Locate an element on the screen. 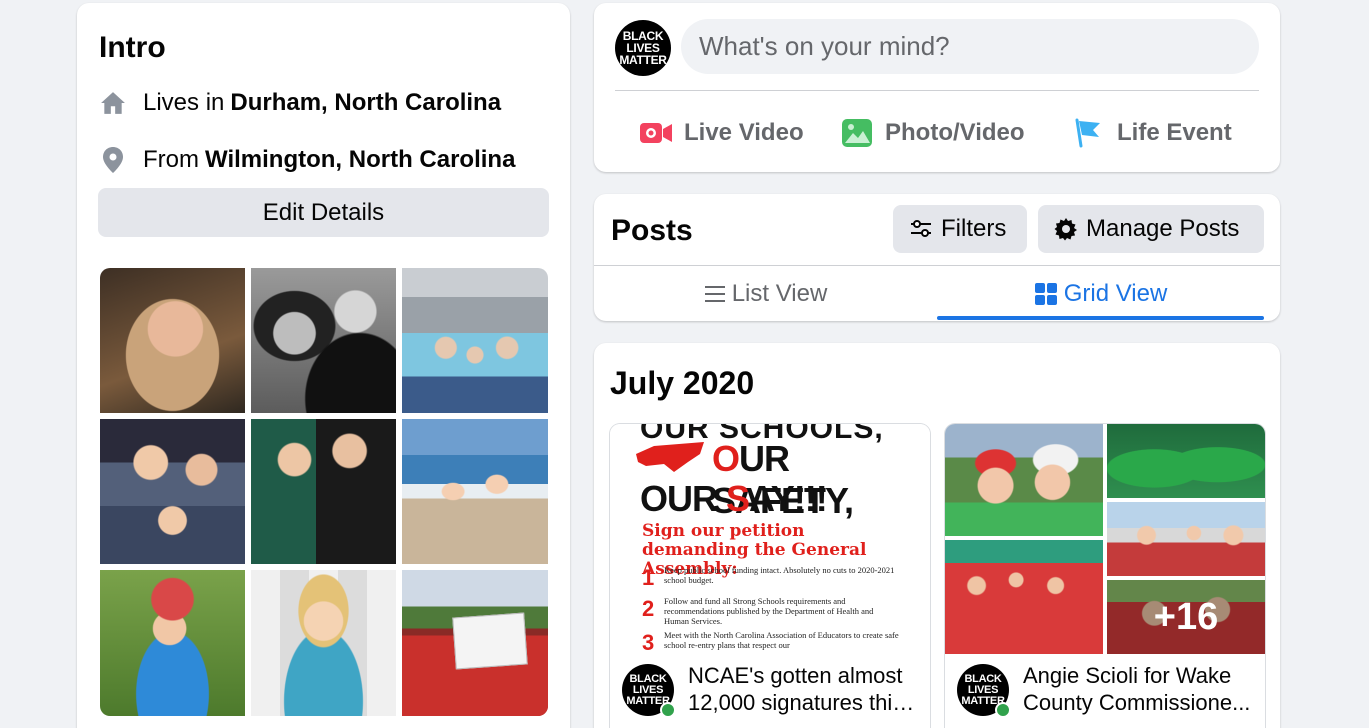  status-input: What's on your mind? is located at coordinates (970, 46).